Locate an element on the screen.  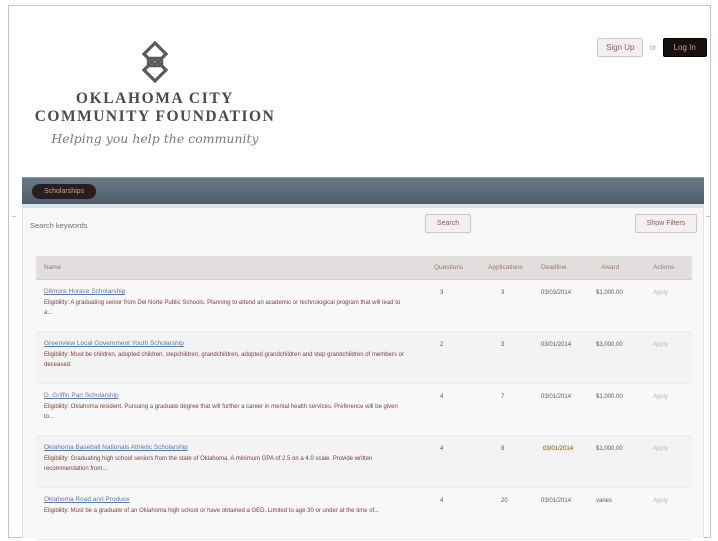
column-header-award: Award is located at coordinates (610, 267).